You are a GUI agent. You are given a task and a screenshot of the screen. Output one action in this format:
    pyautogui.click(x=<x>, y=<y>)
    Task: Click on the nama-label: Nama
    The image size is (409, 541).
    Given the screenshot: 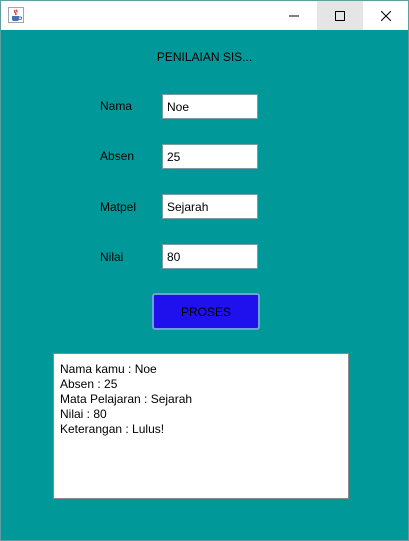 What is the action you would take?
    pyautogui.click(x=116, y=106)
    